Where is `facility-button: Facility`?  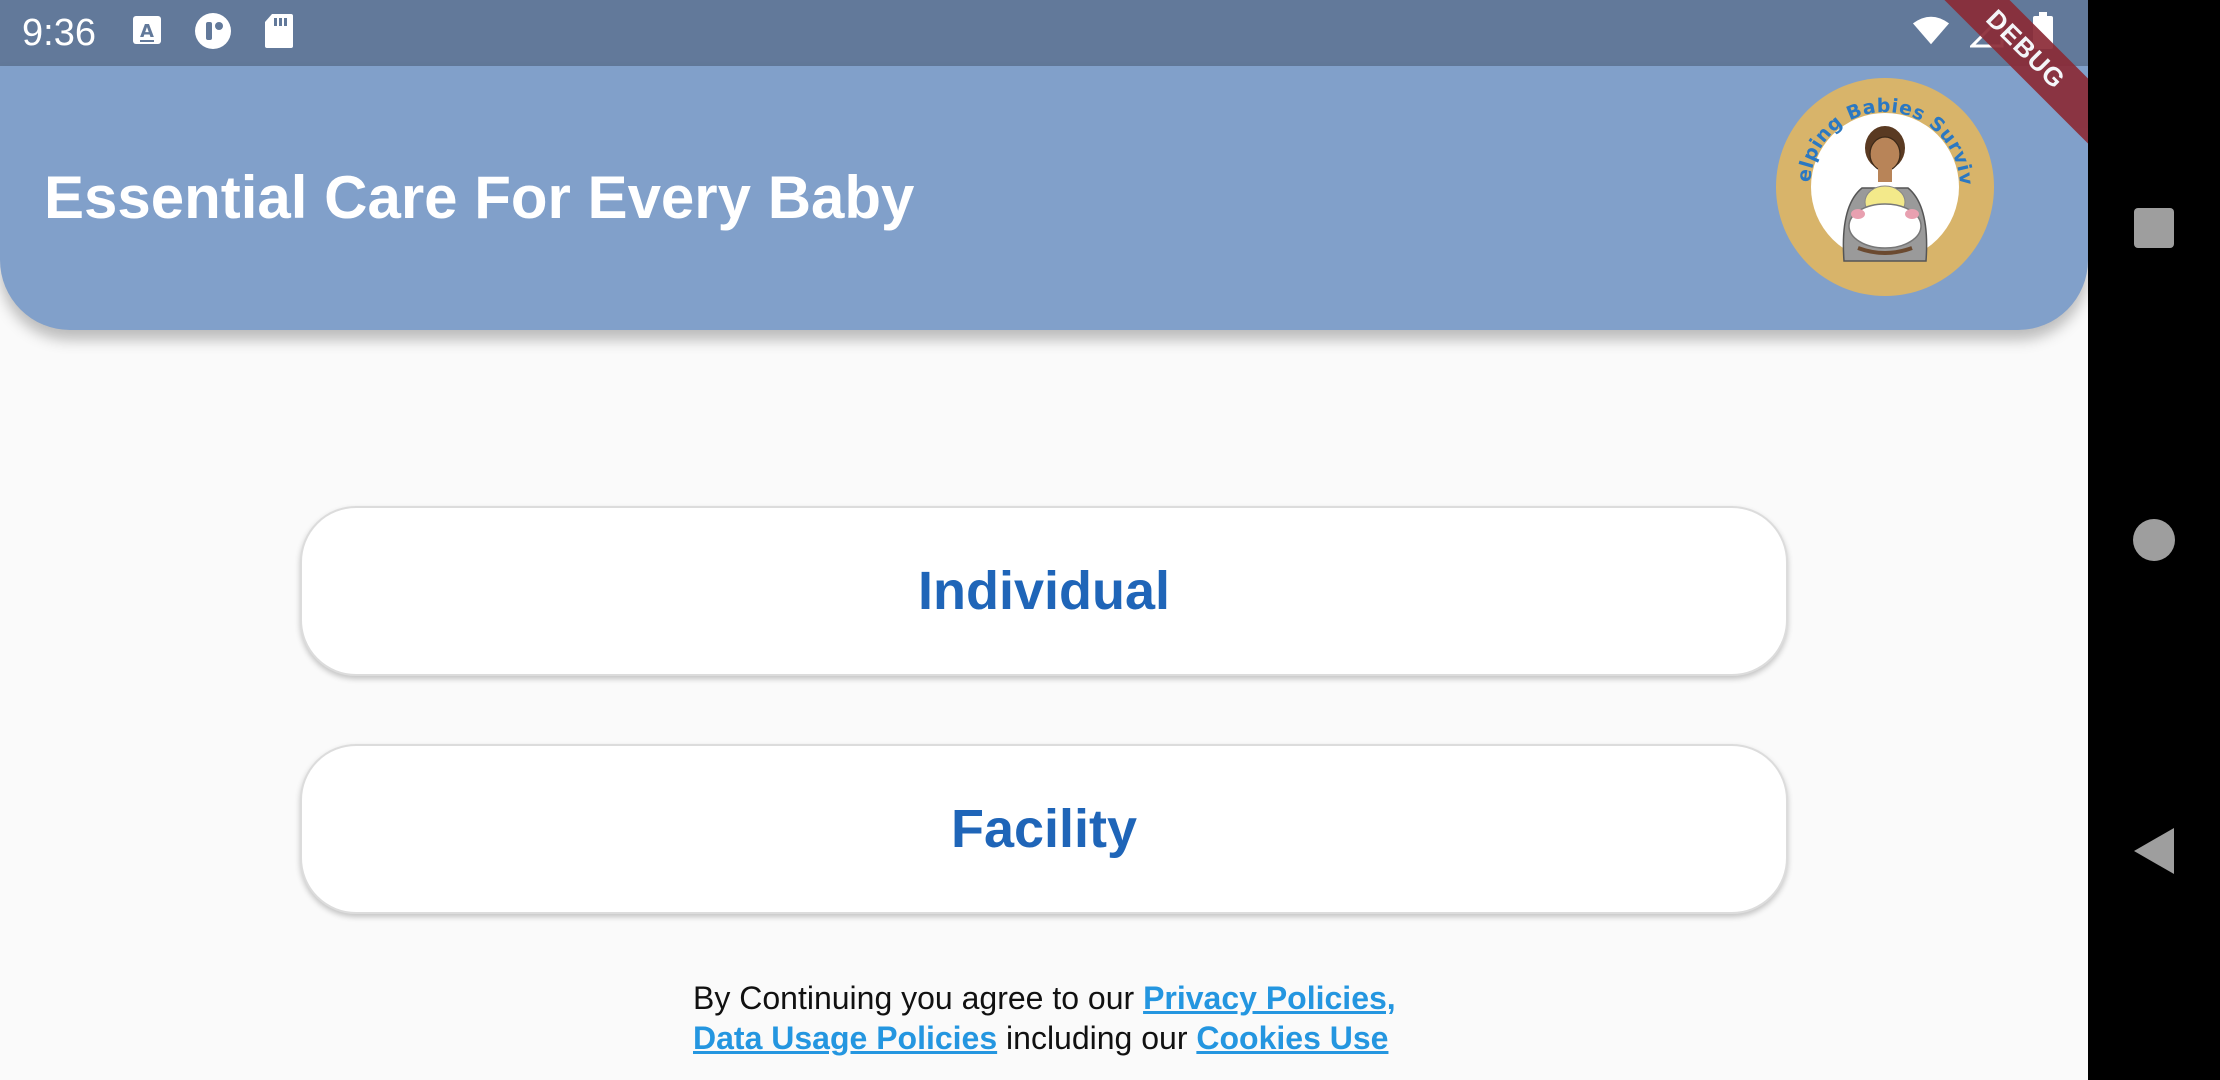 facility-button: Facility is located at coordinates (1044, 829).